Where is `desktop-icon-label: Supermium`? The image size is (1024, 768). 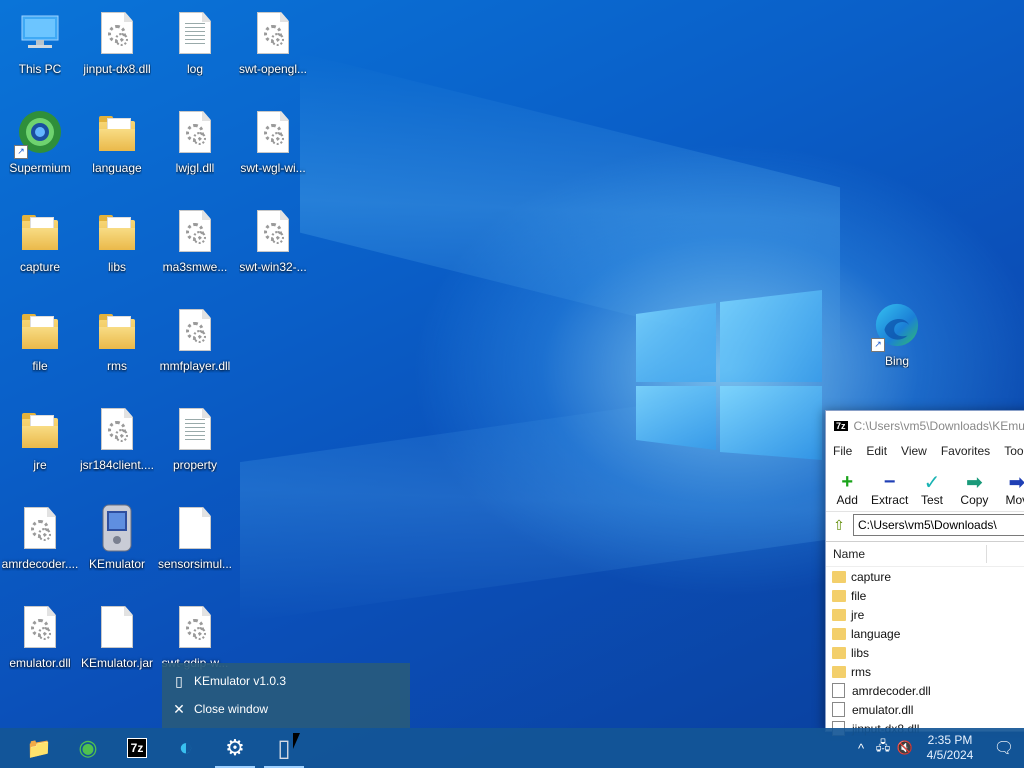 desktop-icon-label: Supermium is located at coordinates (40, 168).